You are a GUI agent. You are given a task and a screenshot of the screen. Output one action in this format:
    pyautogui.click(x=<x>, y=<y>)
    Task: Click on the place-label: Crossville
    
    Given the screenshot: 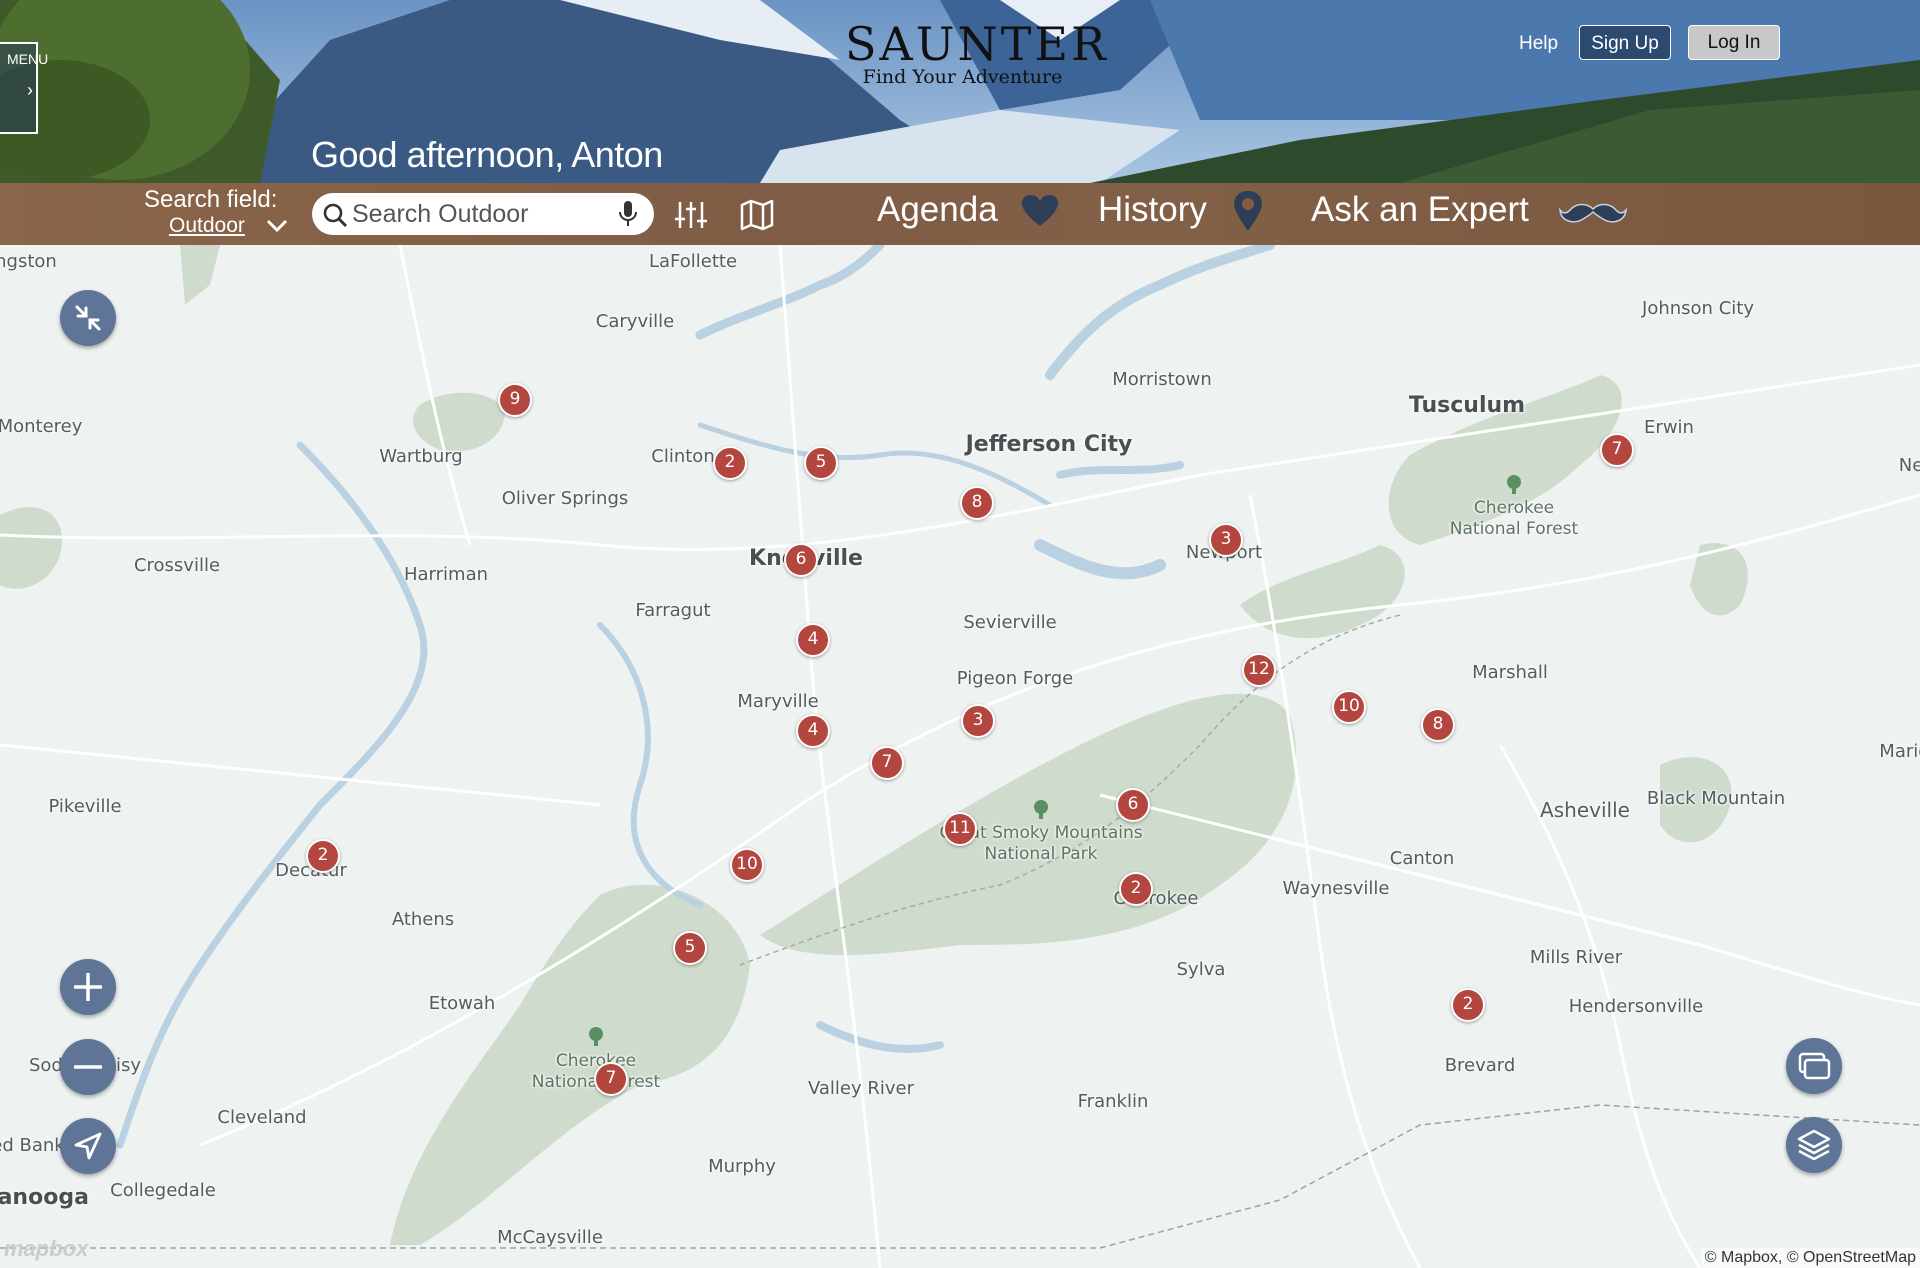 What is the action you would take?
    pyautogui.click(x=177, y=565)
    